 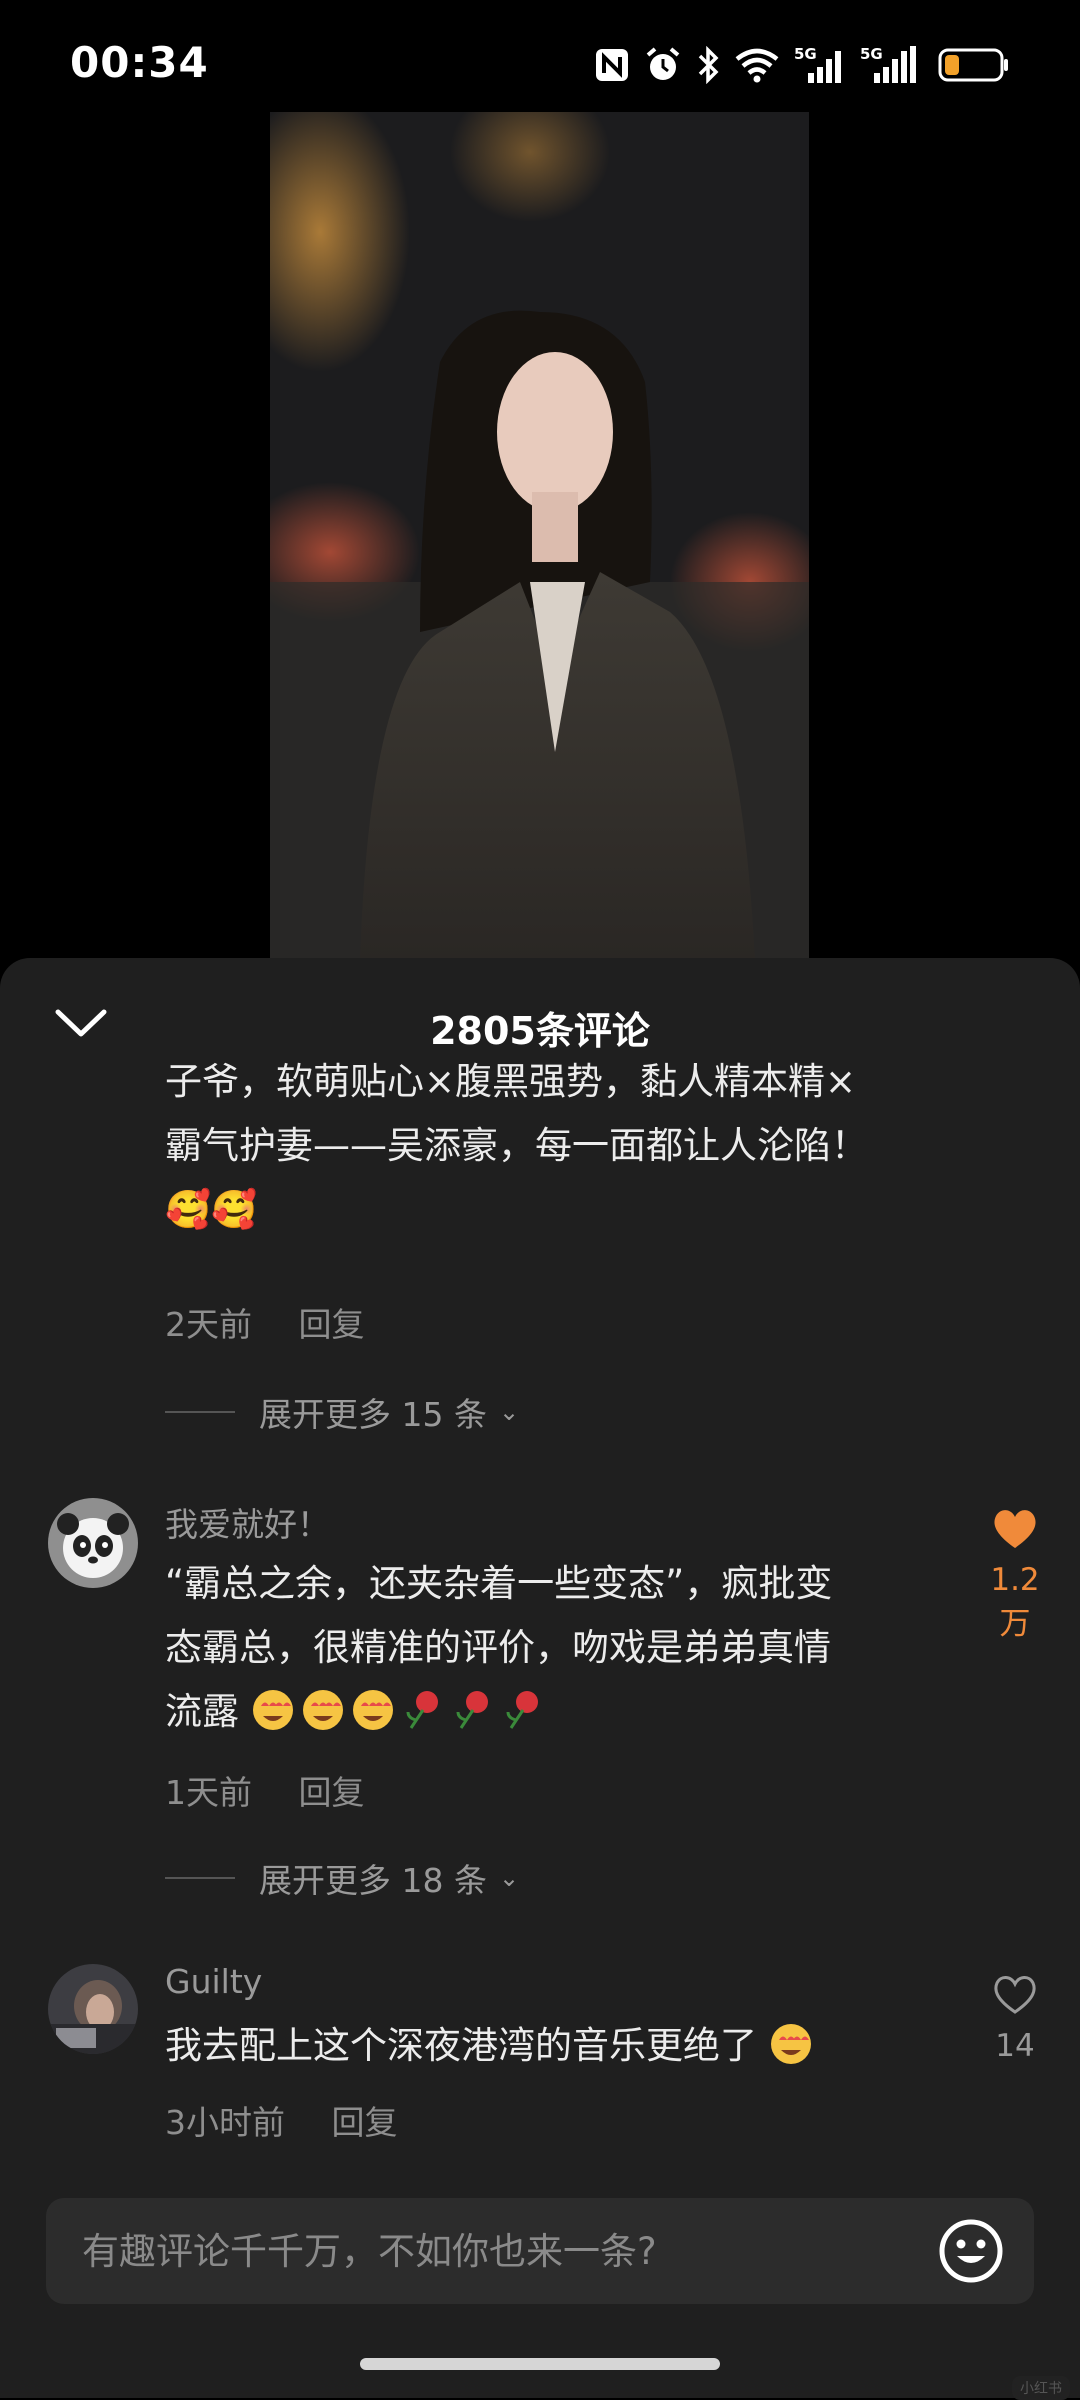 I want to click on like-count: 14, so click(x=1015, y=2046).